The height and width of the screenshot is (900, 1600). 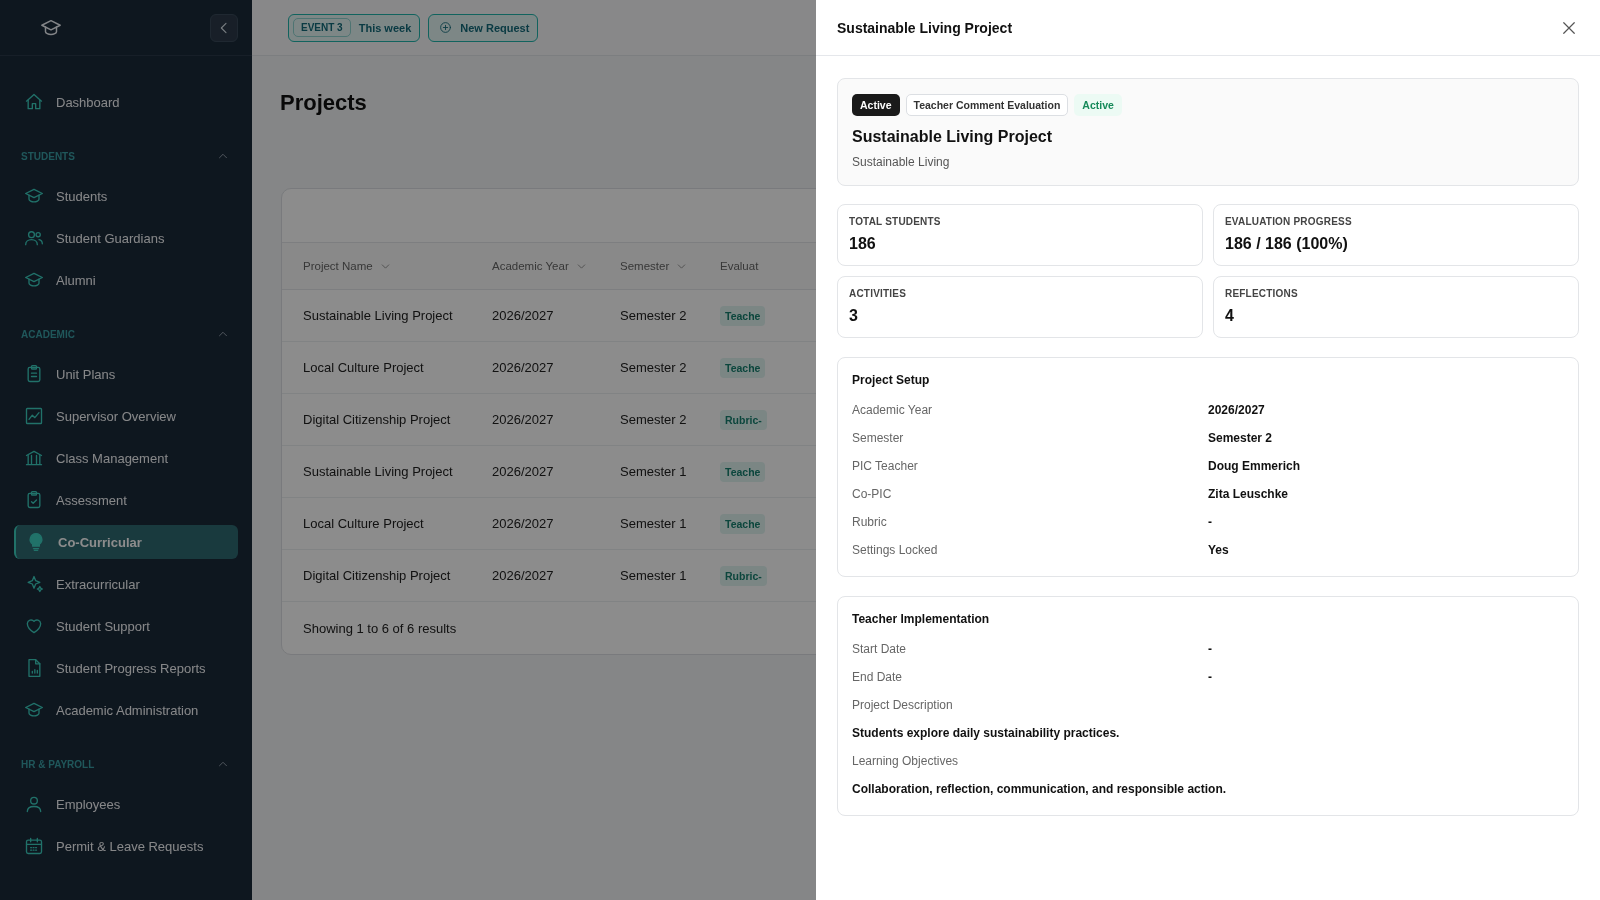 What do you see at coordinates (1262, 293) in the screenshot?
I see `stat-label: REFLECTIONS` at bounding box center [1262, 293].